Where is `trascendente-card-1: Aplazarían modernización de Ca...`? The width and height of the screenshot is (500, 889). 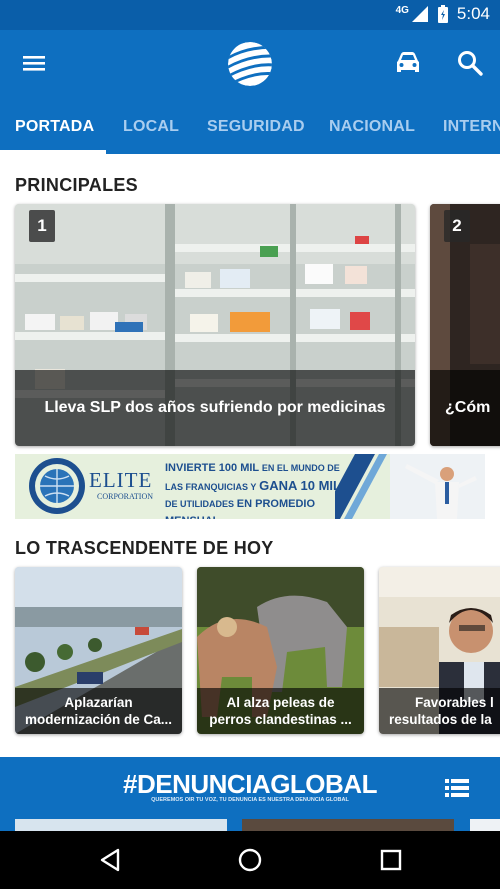
trascendente-card-1: Aplazarían modernización de Ca... is located at coordinates (98, 650).